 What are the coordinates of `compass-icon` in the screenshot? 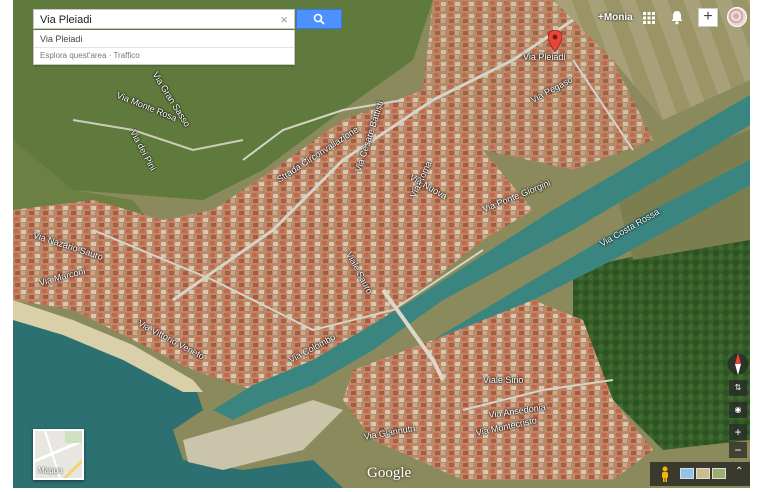 It's located at (738, 364).